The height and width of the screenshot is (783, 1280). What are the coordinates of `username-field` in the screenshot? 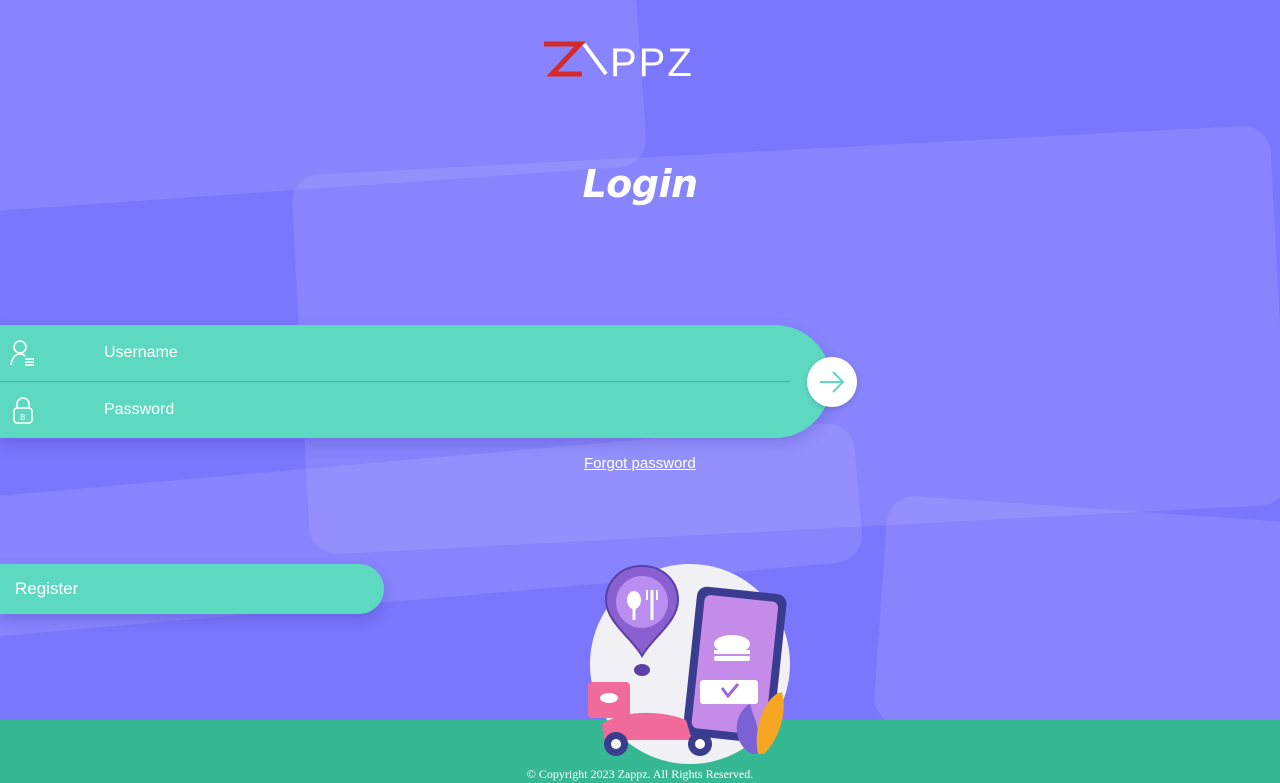 It's located at (395, 353).